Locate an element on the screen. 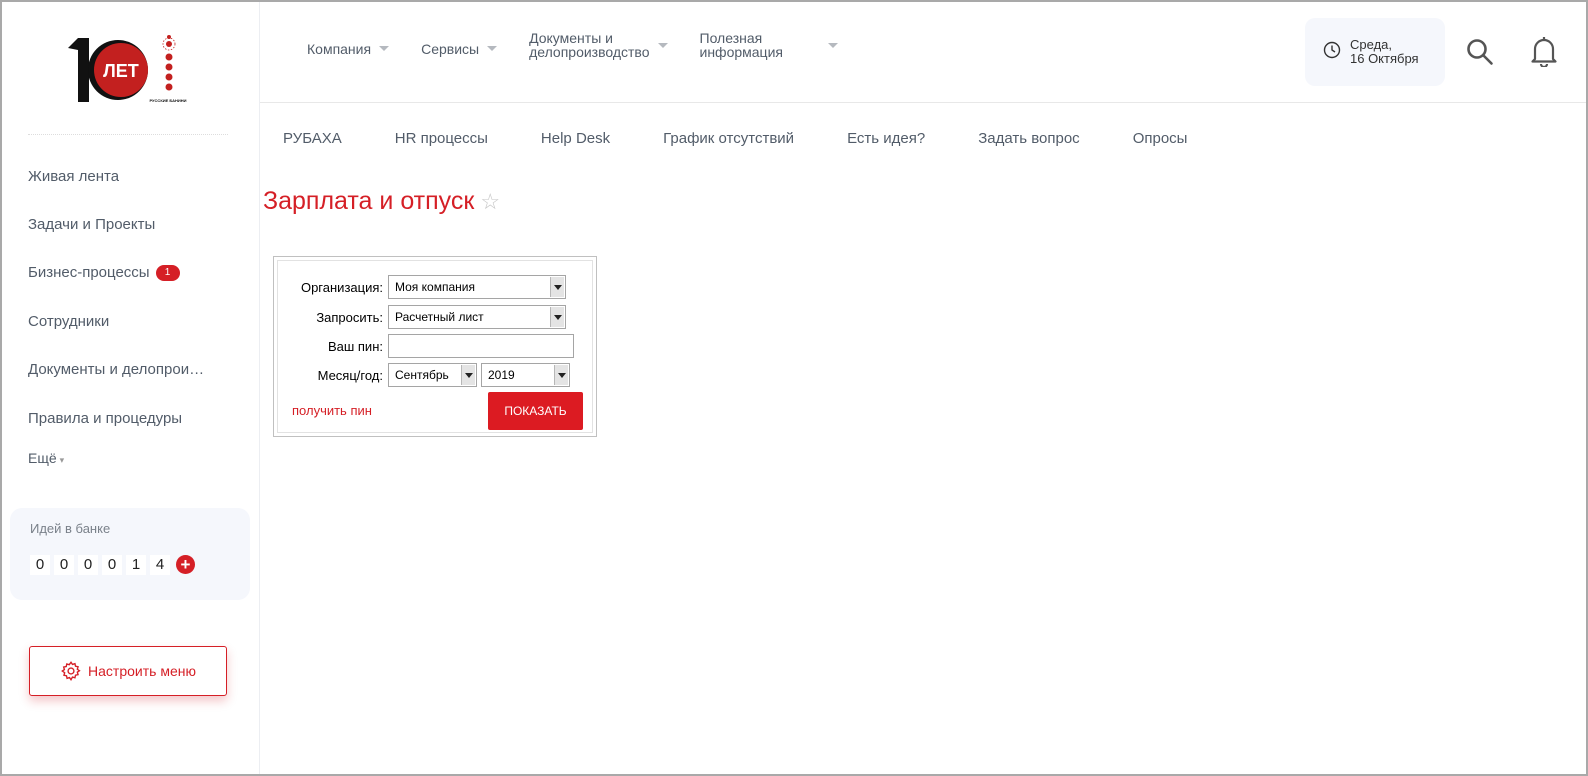  sidebar-item-business-processes: Бизнес-процессы 1 is located at coordinates (138, 273).